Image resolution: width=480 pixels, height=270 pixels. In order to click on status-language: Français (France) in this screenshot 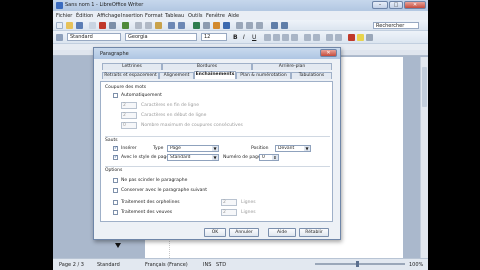, I will do `click(166, 265)`.